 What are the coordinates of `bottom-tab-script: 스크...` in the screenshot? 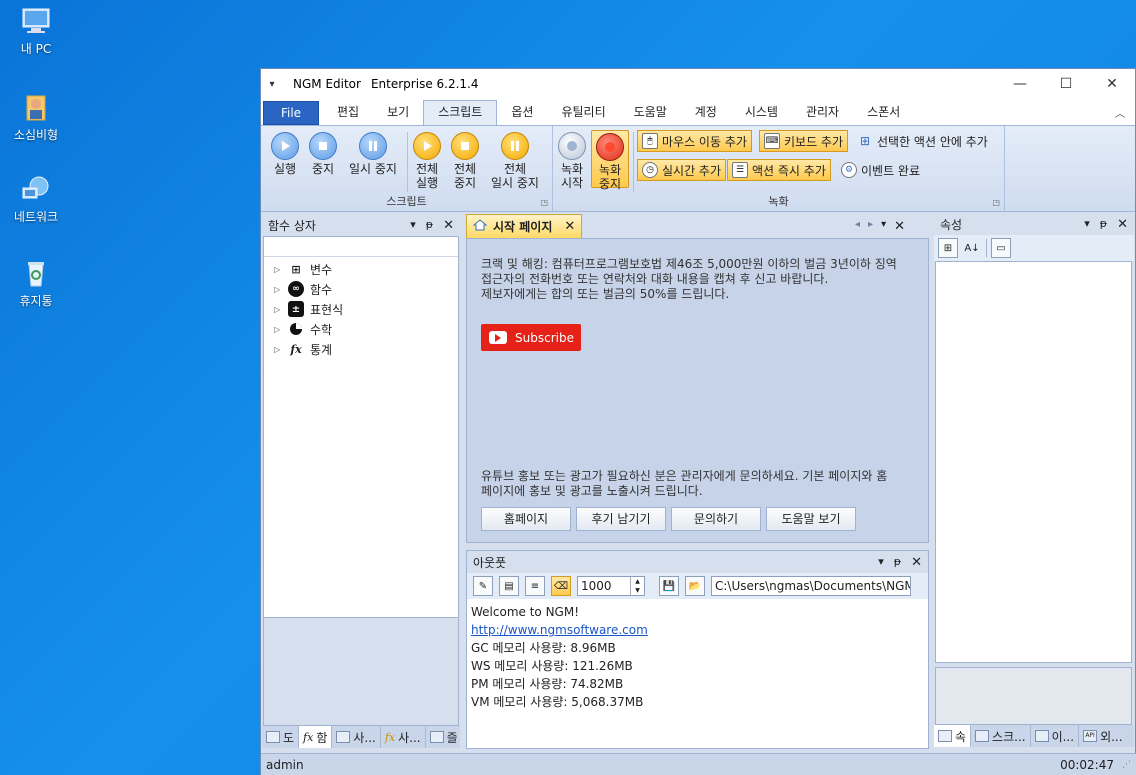 It's located at (1001, 736).